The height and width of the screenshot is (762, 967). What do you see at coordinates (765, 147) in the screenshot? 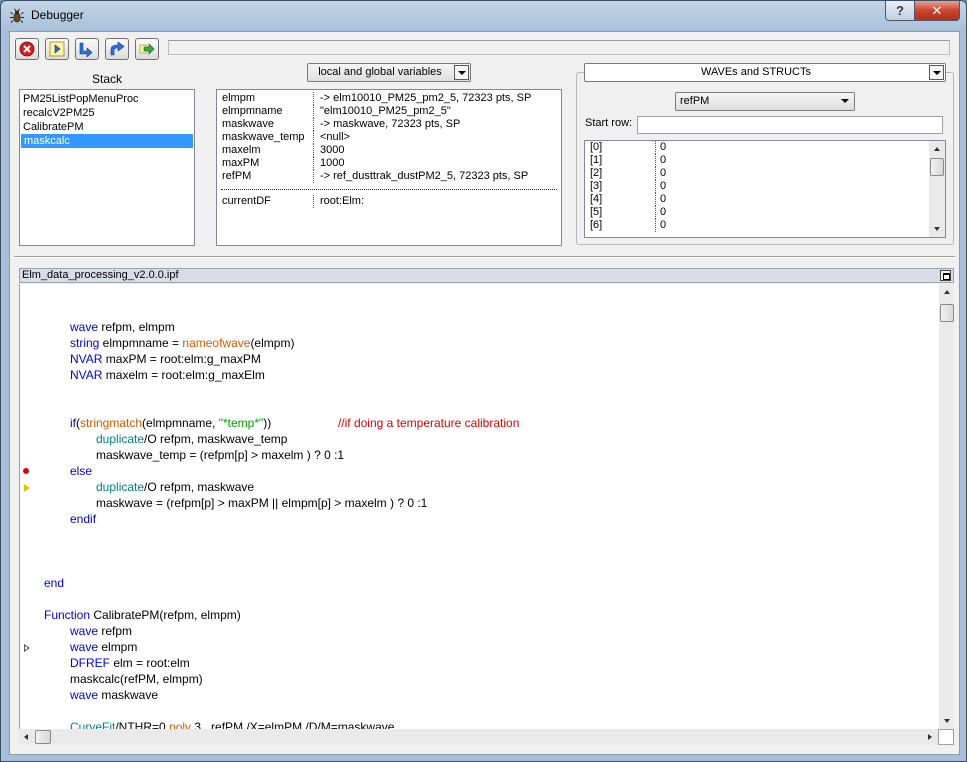
I see `wave-row: [0] 0` at bounding box center [765, 147].